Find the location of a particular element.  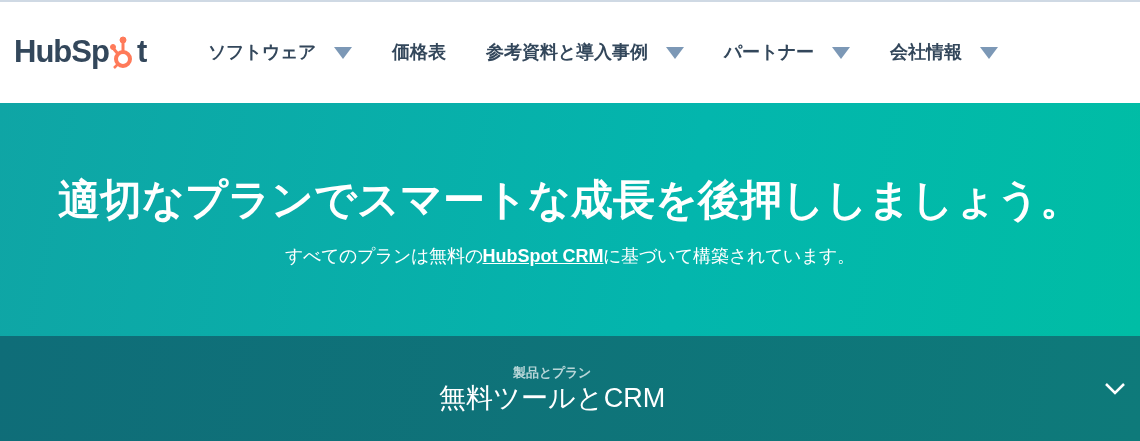

chevron-icon is located at coordinates (1115, 388).